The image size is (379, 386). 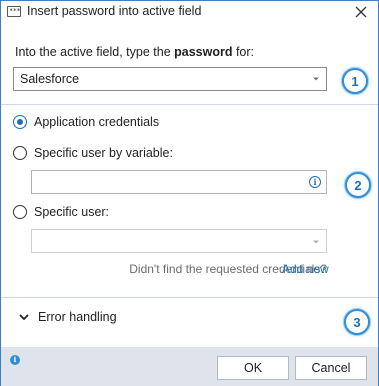 I want to click on title-bar: *** Insert password into active field, so click(x=189, y=12).